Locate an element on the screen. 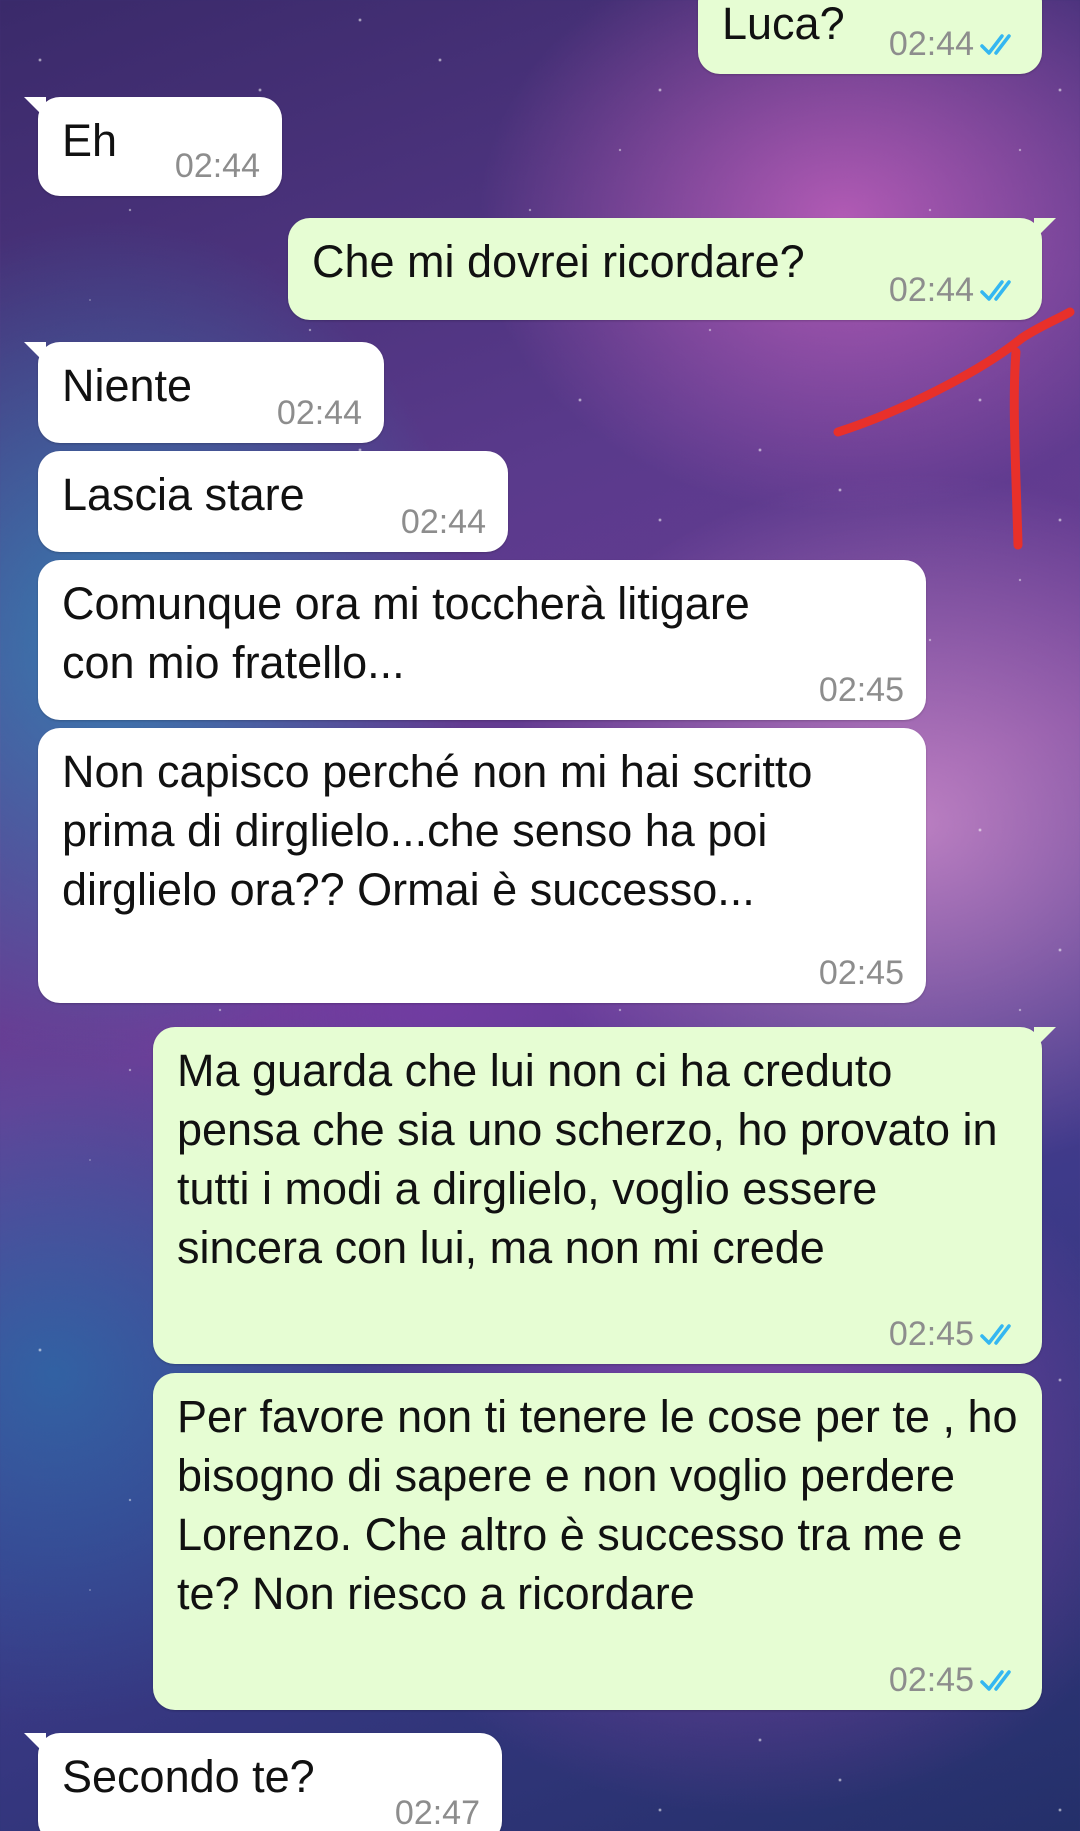 This screenshot has width=1080, height=1831. message-bubble-outgoing: Che mi dovrei ricordare? 02:44 is located at coordinates (672, 269).